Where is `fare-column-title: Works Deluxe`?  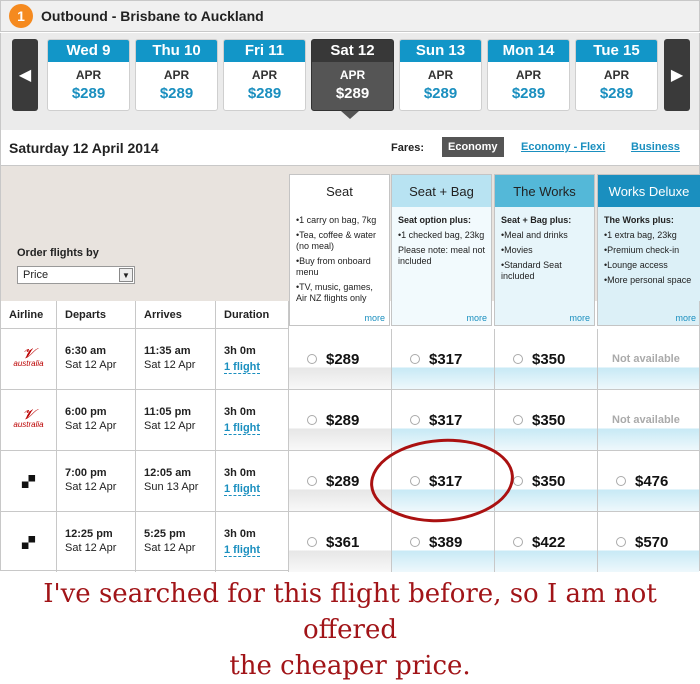
fare-column-title: Works Deluxe is located at coordinates (649, 191).